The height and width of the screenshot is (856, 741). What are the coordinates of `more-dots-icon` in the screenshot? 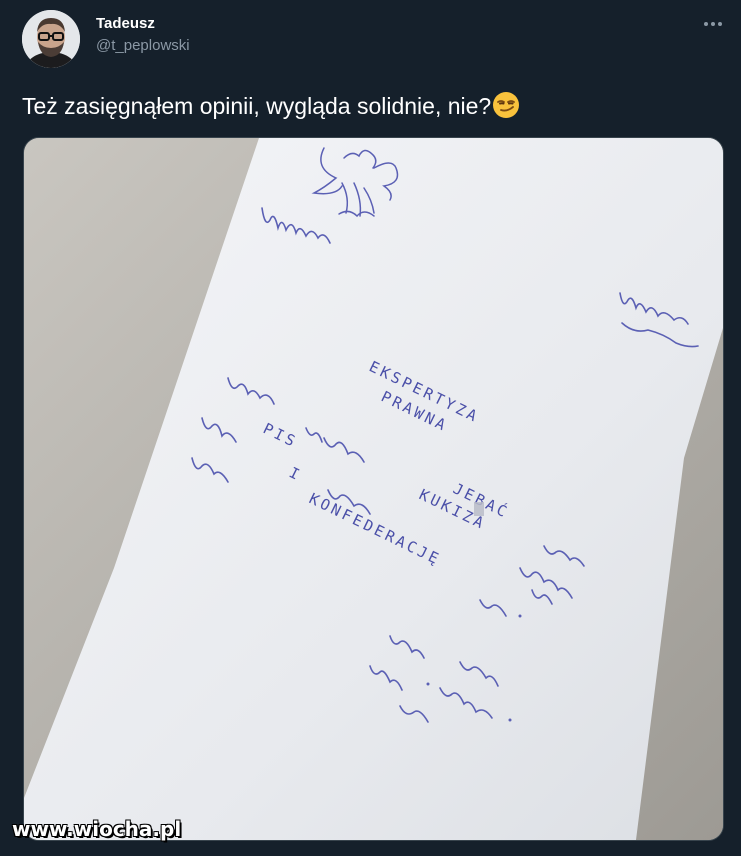 It's located at (713, 24).